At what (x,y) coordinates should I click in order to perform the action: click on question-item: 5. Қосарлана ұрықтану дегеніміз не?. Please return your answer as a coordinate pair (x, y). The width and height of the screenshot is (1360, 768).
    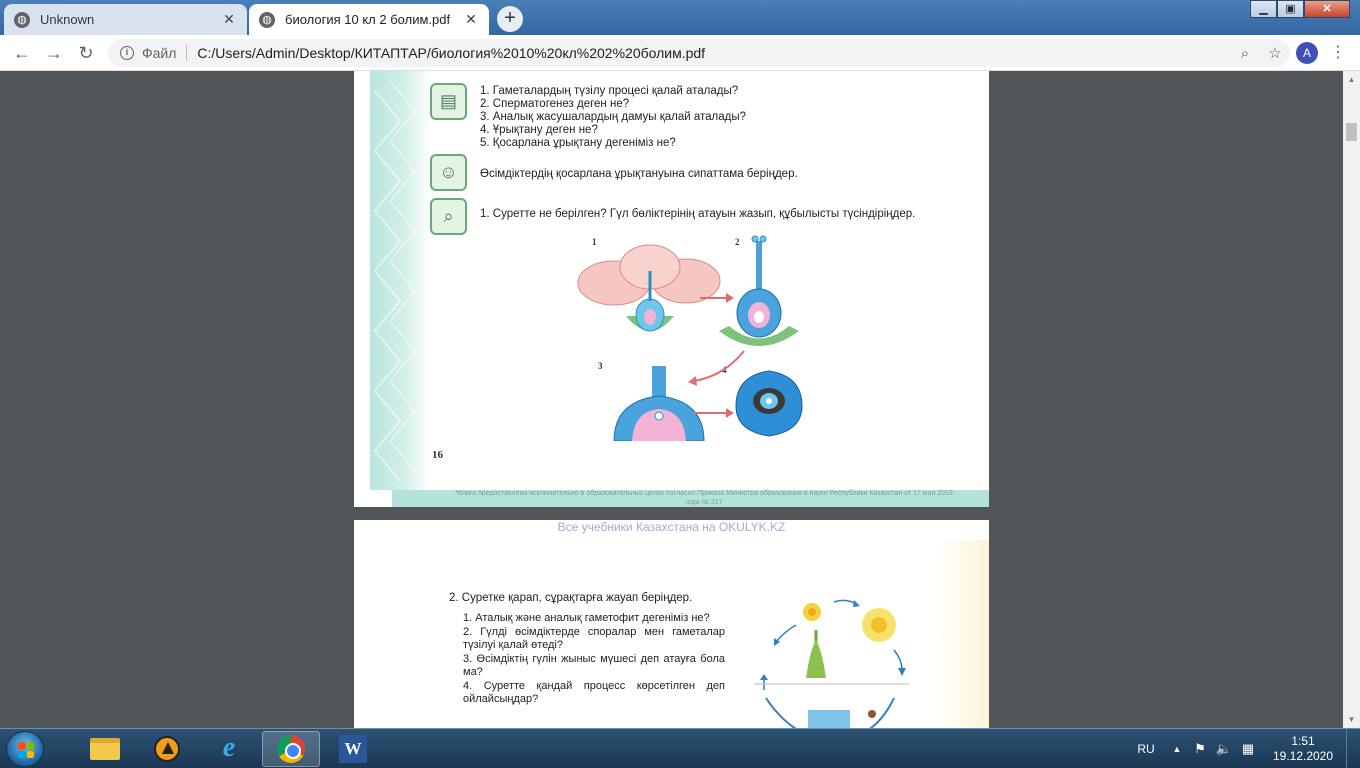
    Looking at the image, I should click on (578, 143).